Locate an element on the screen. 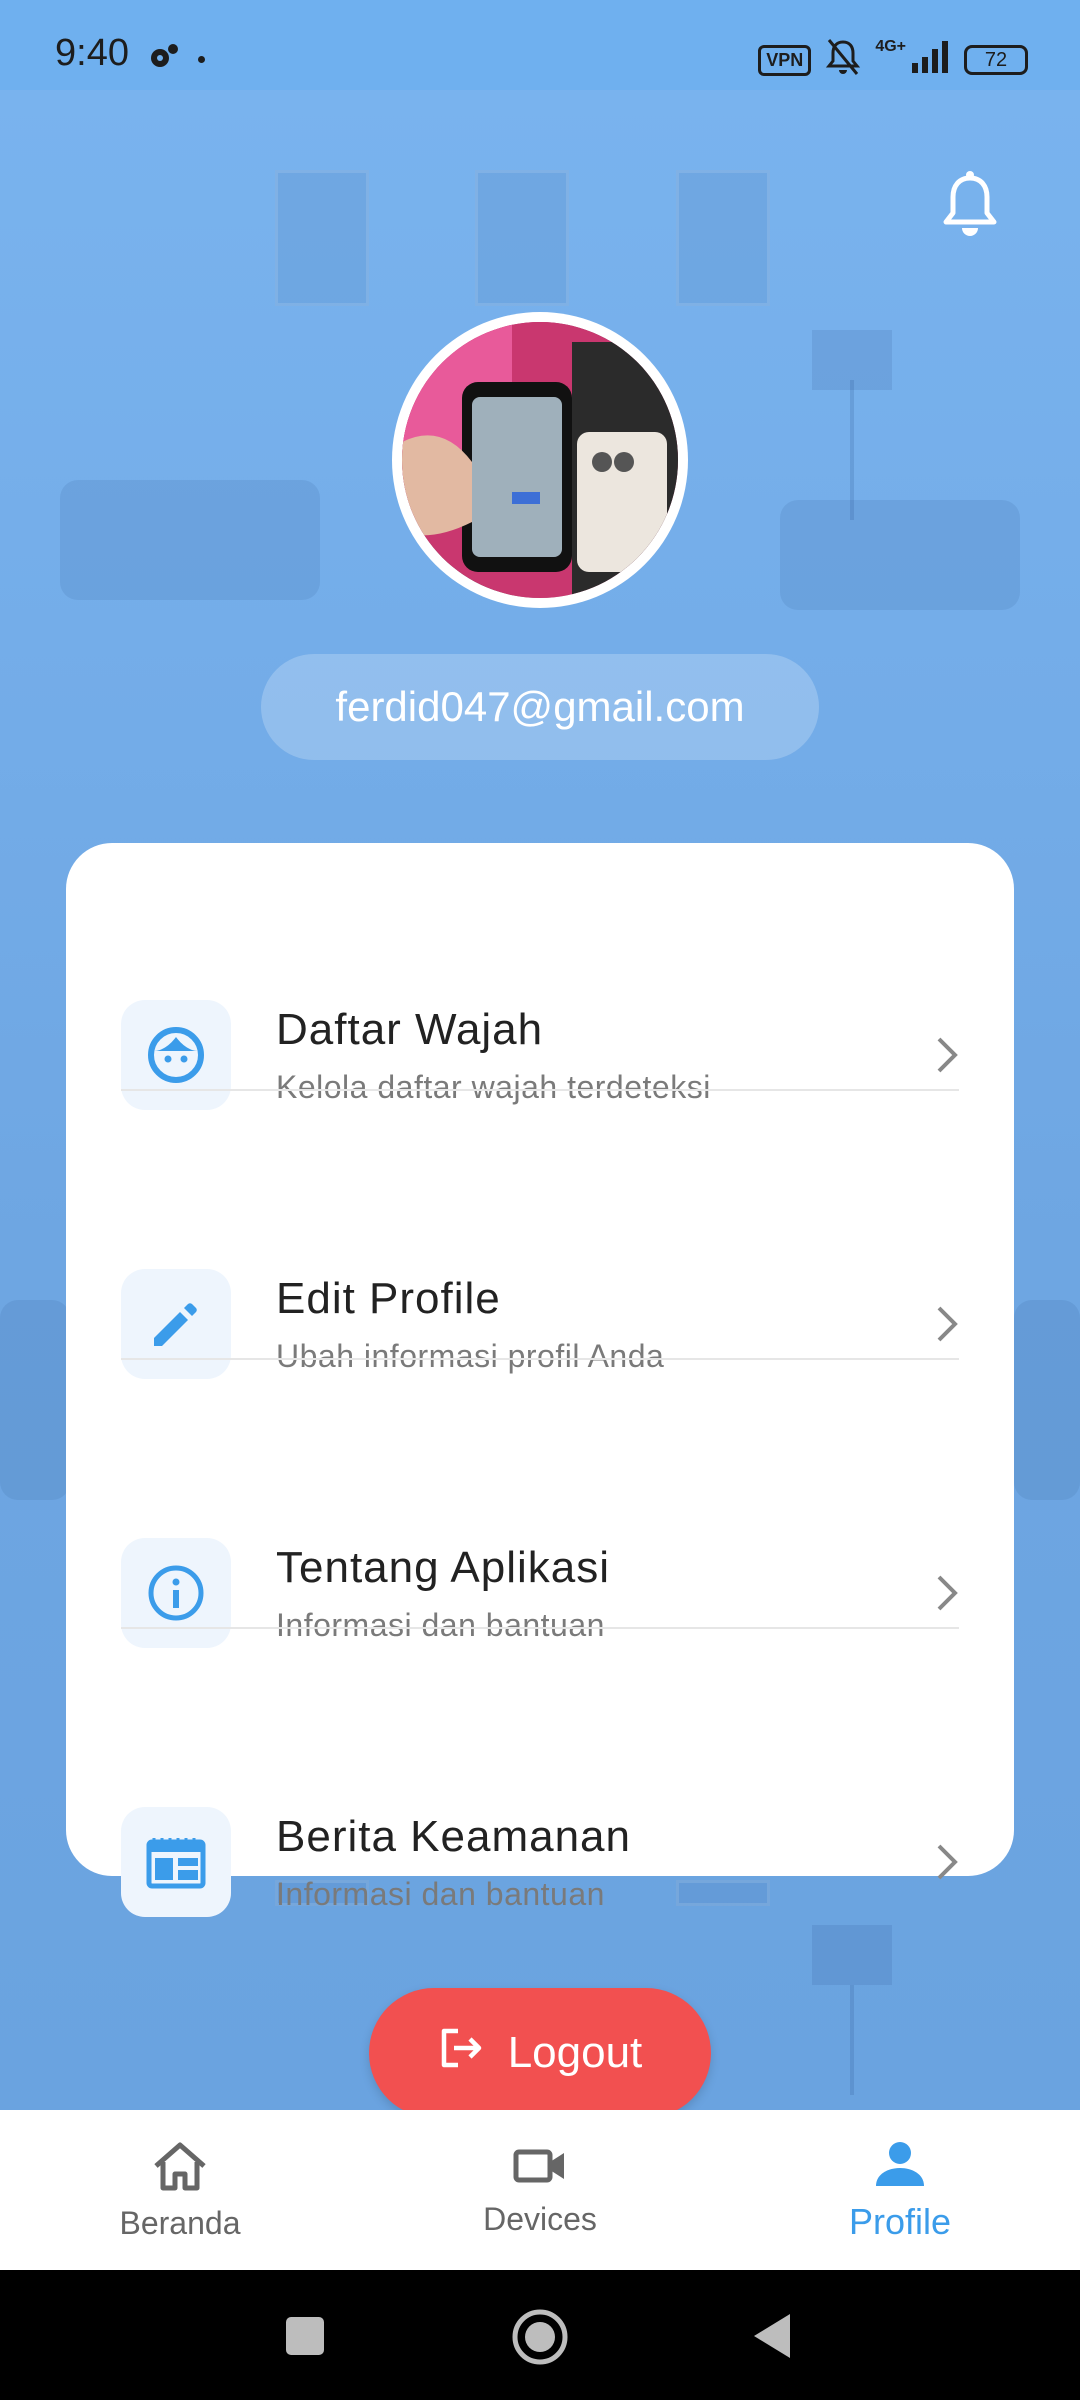 This screenshot has height=2400, width=1080. battery-indicator: 72 is located at coordinates (996, 60).